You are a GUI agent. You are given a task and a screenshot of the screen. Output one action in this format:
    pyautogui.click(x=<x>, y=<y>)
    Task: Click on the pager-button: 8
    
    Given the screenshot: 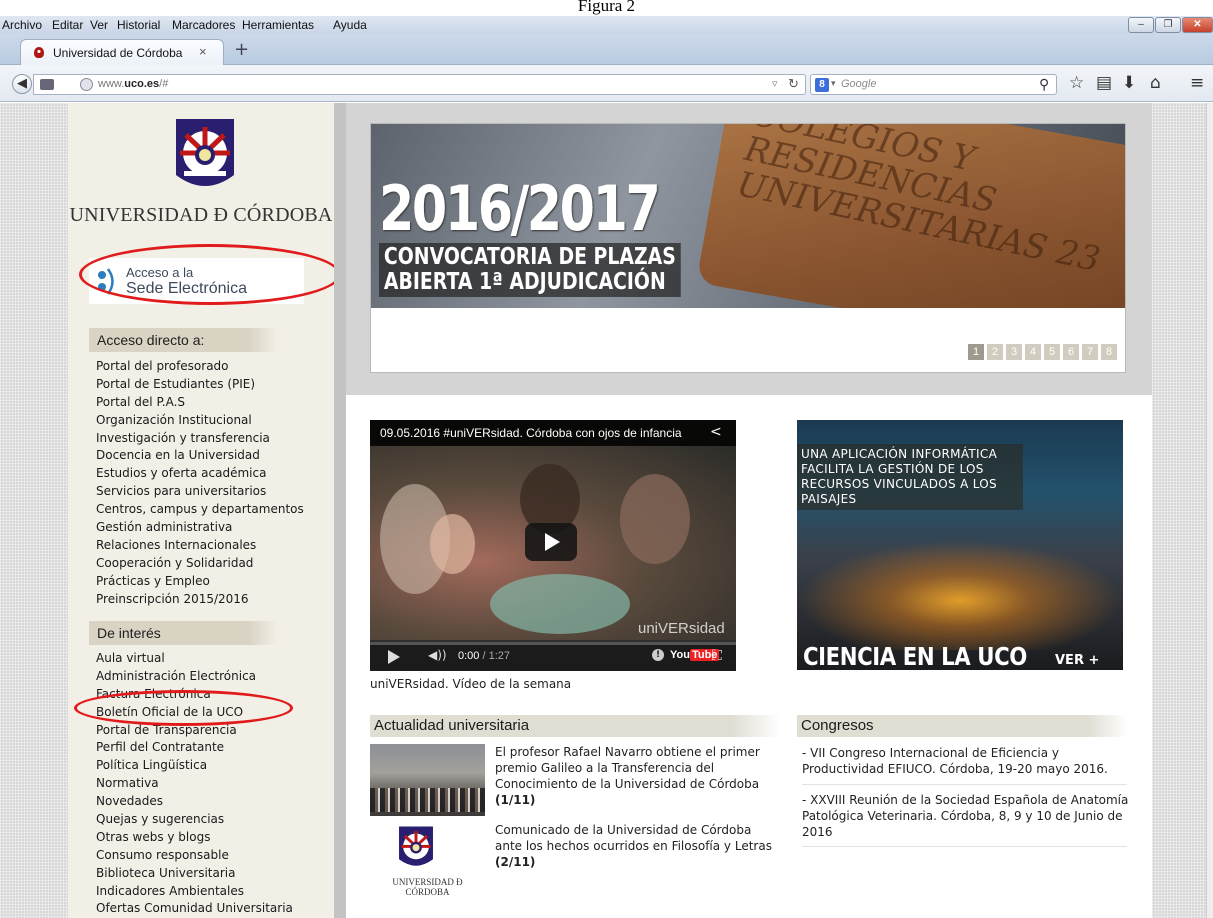 What is the action you would take?
    pyautogui.click(x=1109, y=352)
    